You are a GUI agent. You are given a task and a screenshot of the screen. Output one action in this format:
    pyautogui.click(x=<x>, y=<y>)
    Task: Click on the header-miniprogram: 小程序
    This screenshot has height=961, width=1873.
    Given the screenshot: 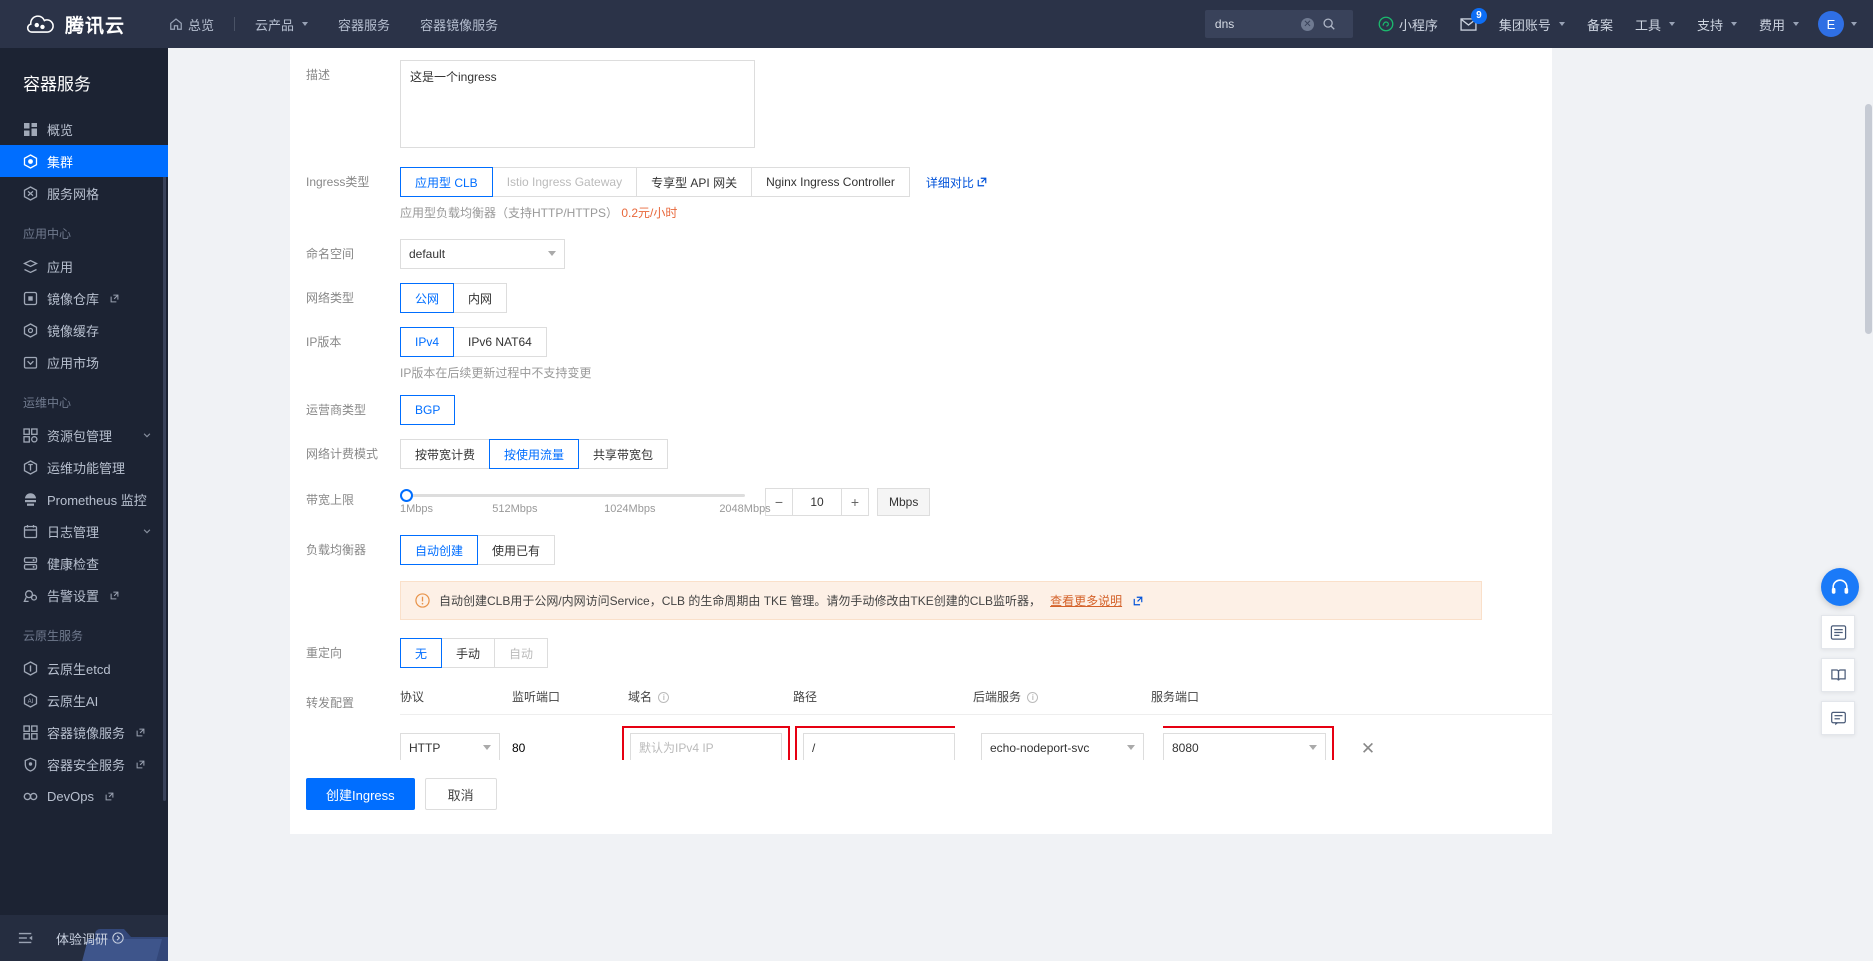 What is the action you would take?
    pyautogui.click(x=1408, y=24)
    